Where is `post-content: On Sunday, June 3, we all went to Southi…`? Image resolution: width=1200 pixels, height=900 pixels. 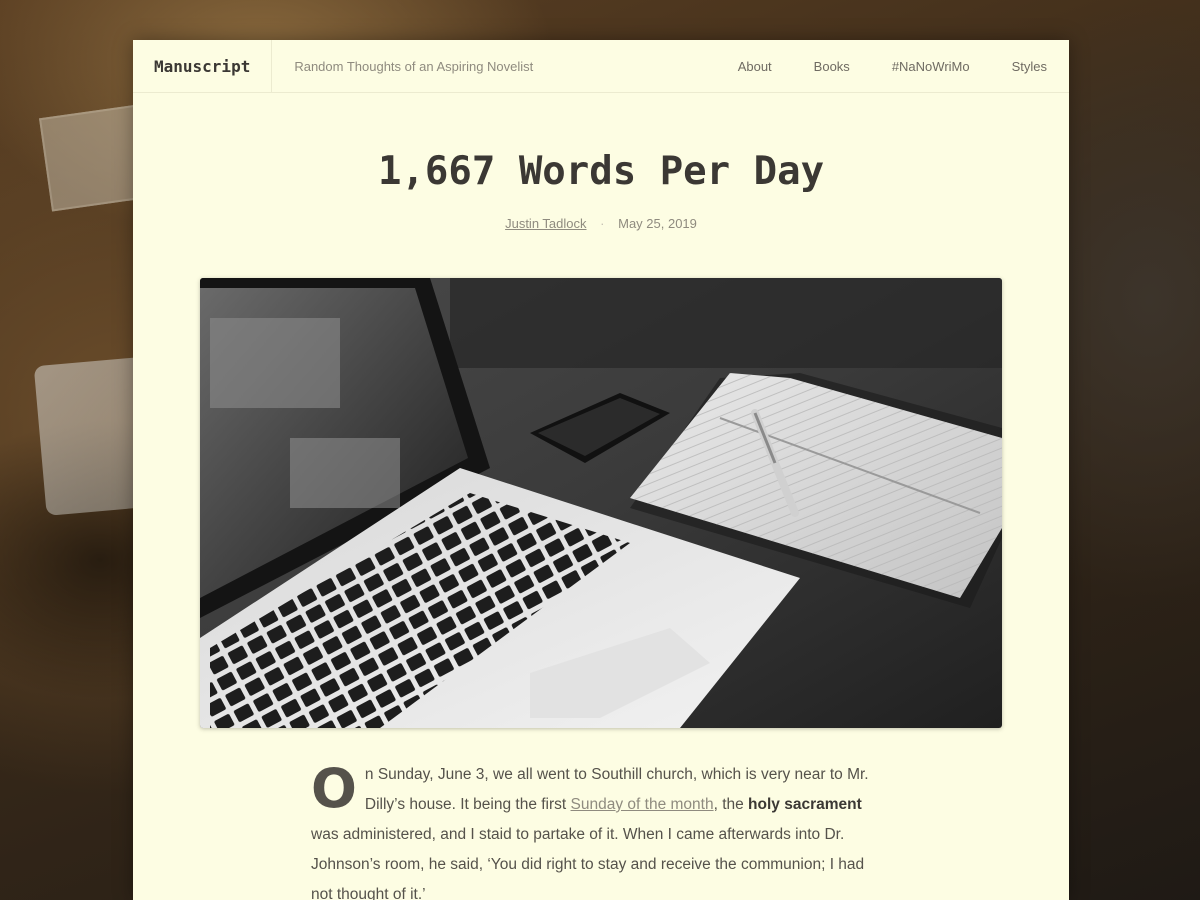
post-content: On Sunday, June 3, we all went to Southi… is located at coordinates (596, 830).